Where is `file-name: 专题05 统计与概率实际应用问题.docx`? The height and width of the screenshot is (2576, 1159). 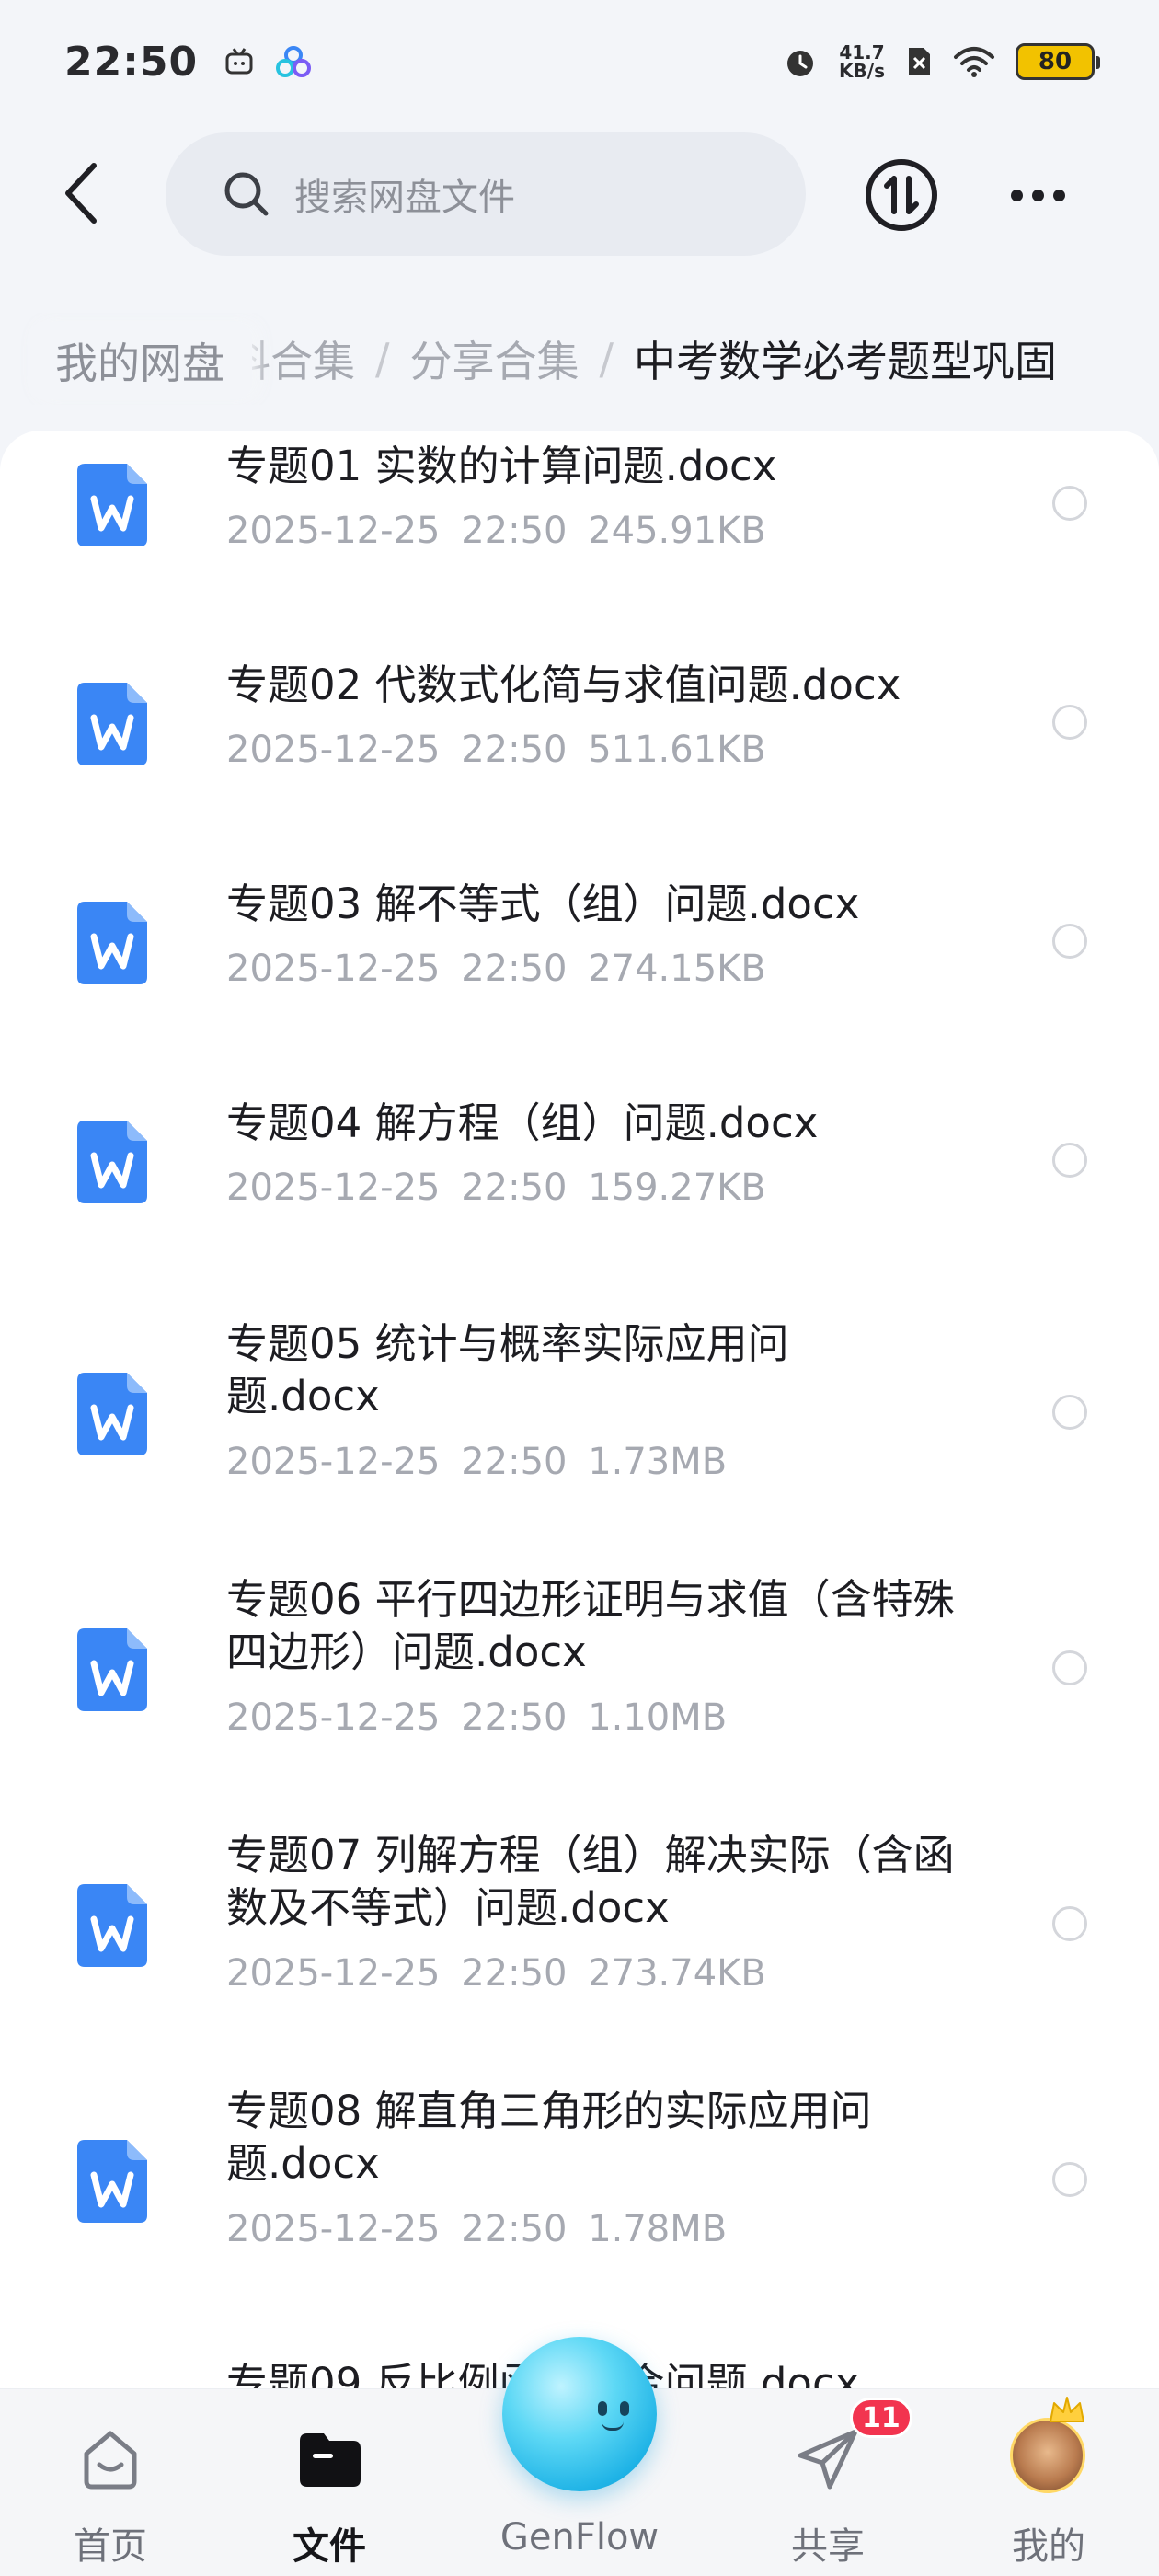 file-name: 专题05 统计与概率实际应用问题.docx is located at coordinates (507, 1369).